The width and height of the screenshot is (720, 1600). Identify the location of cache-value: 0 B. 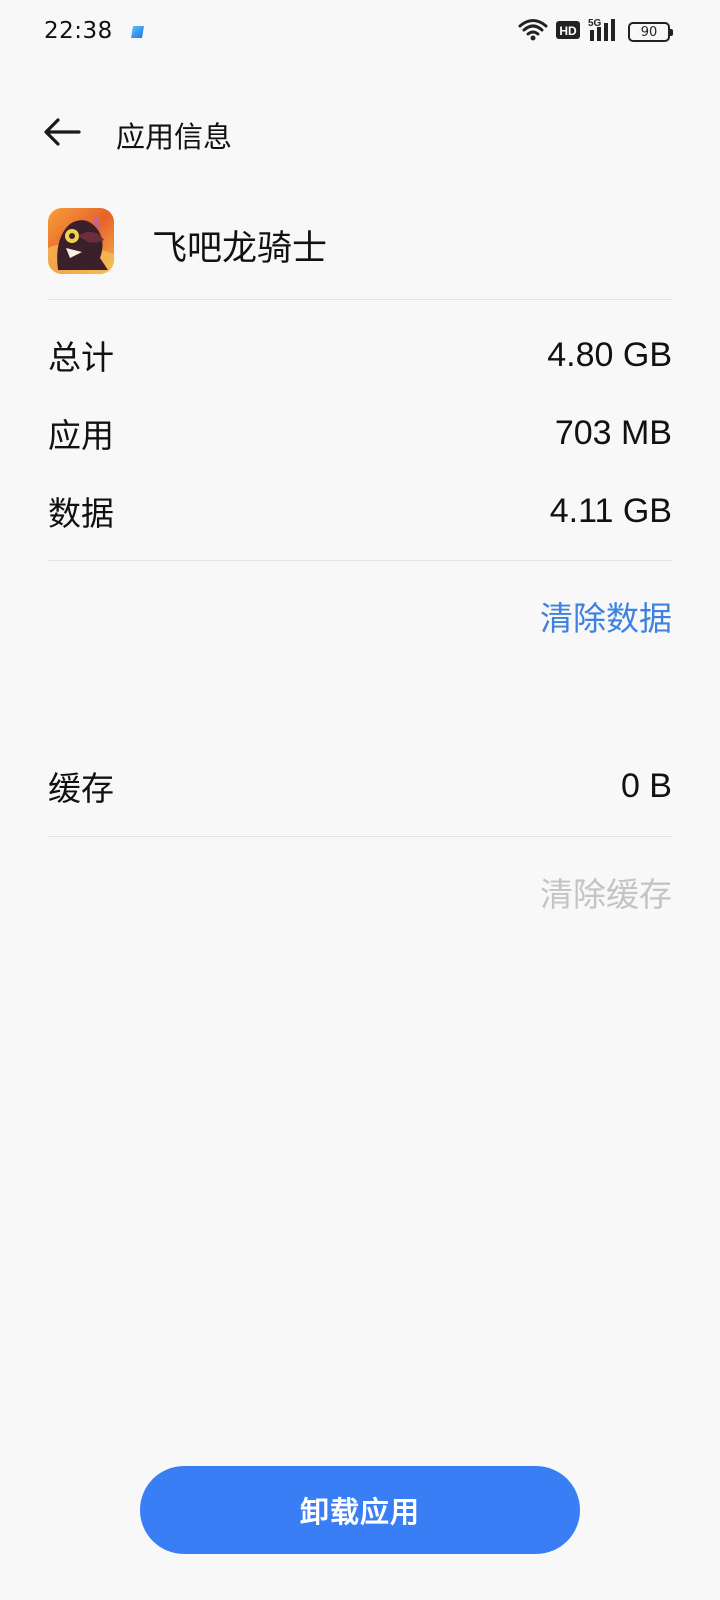
(646, 785).